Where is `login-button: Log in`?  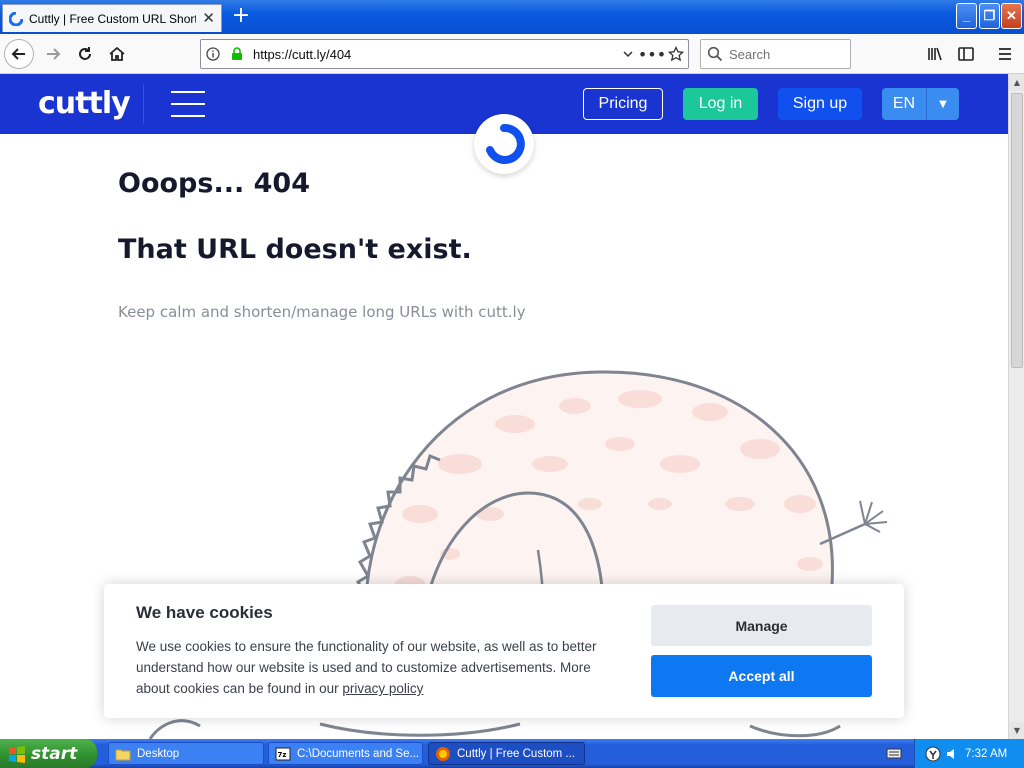
login-button: Log in is located at coordinates (720, 104).